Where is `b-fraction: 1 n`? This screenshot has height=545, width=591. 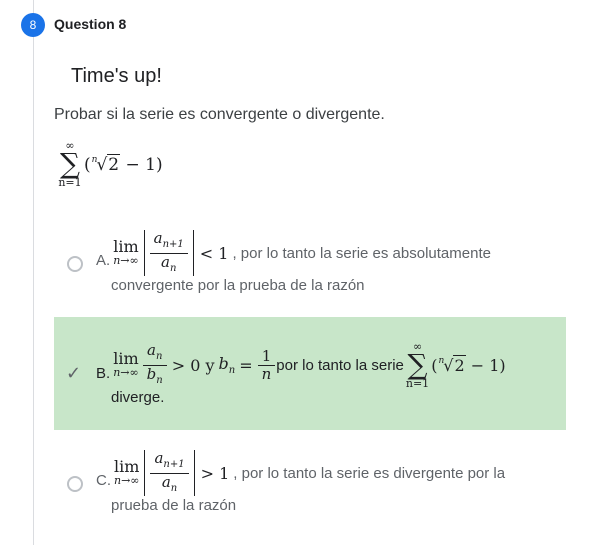 b-fraction: 1 n is located at coordinates (266, 364).